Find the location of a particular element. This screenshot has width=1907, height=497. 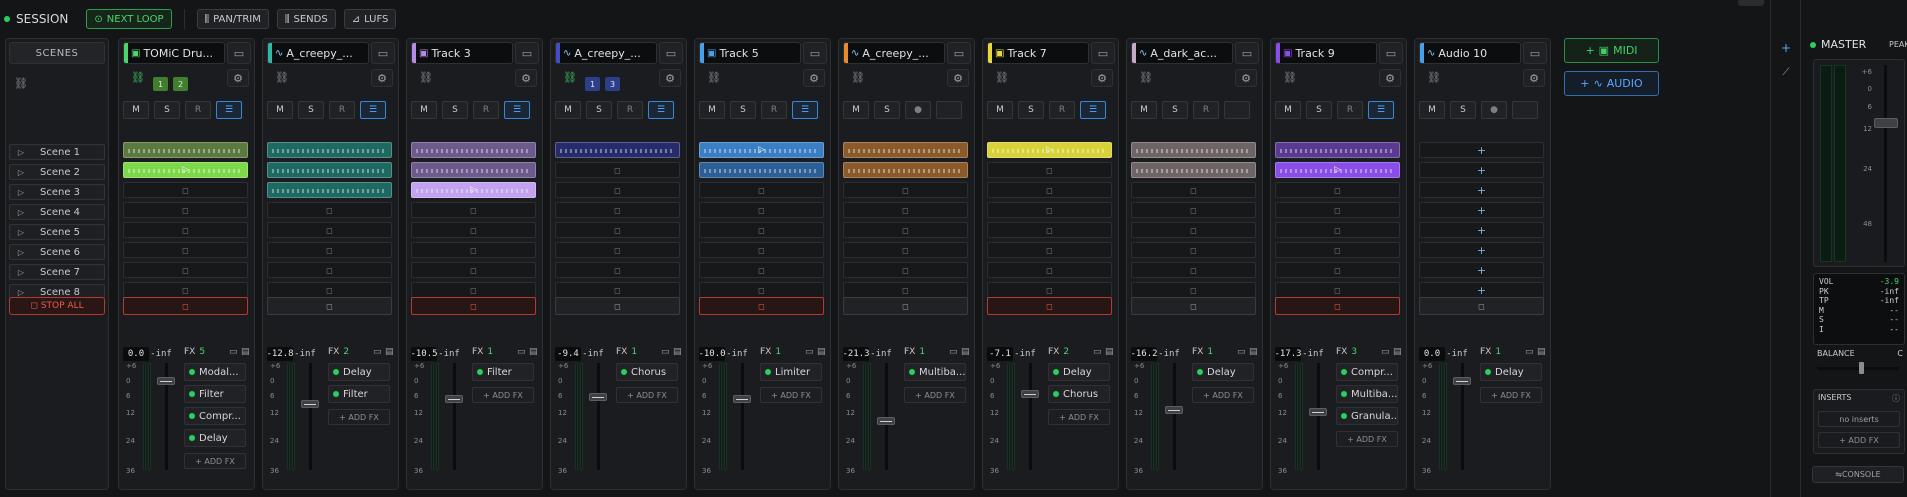

track-header: ▣ Track 9 is located at coordinates (1326, 53).